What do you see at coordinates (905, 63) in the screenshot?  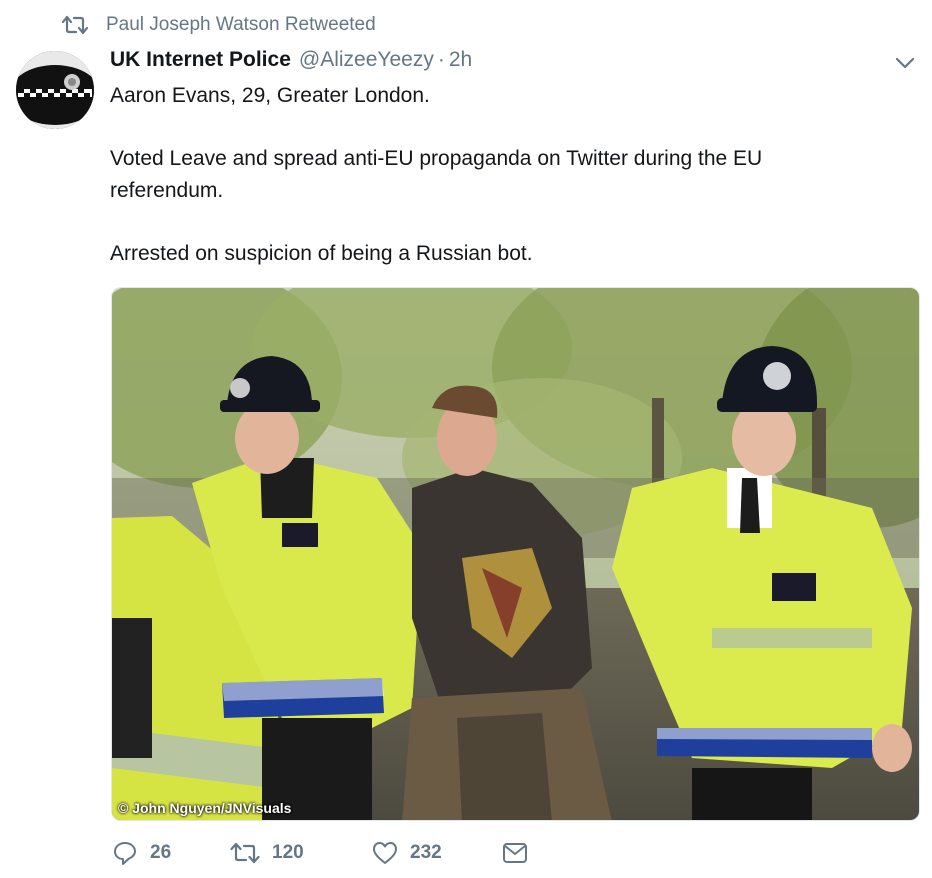 I see `chevron-down-icon` at bounding box center [905, 63].